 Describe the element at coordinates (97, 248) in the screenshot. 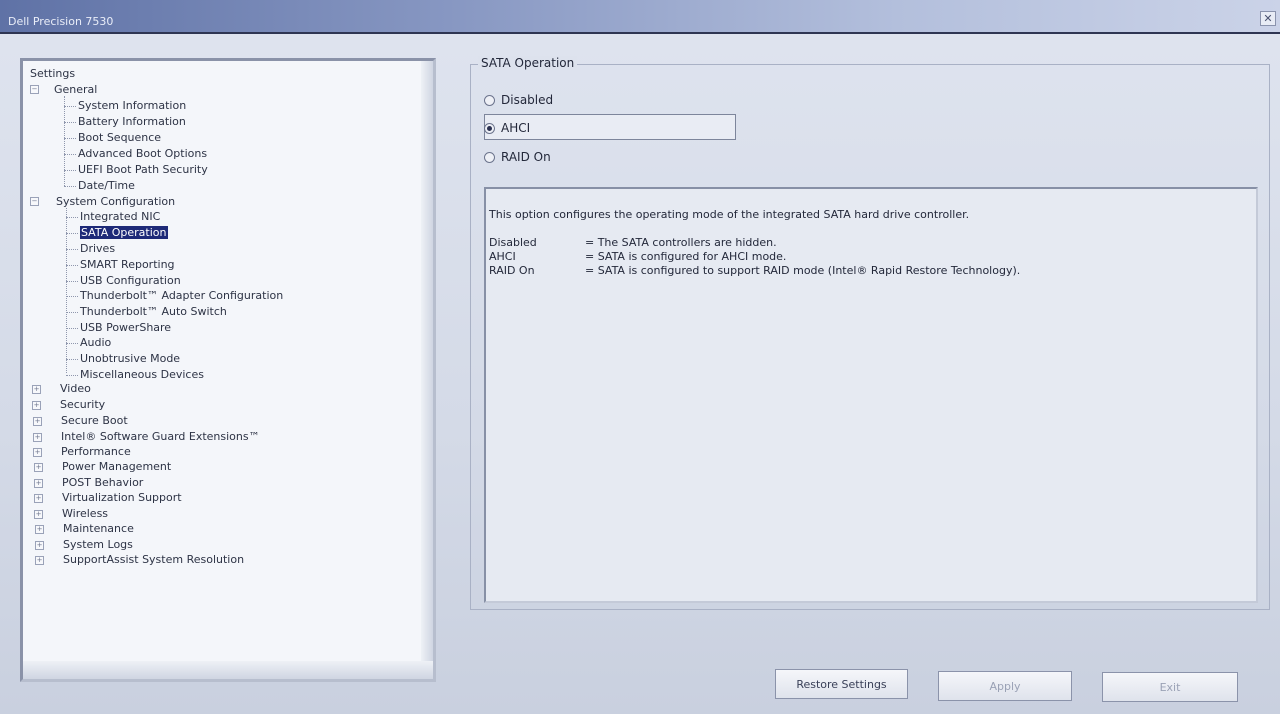

I see `tree-item: Drives` at that location.